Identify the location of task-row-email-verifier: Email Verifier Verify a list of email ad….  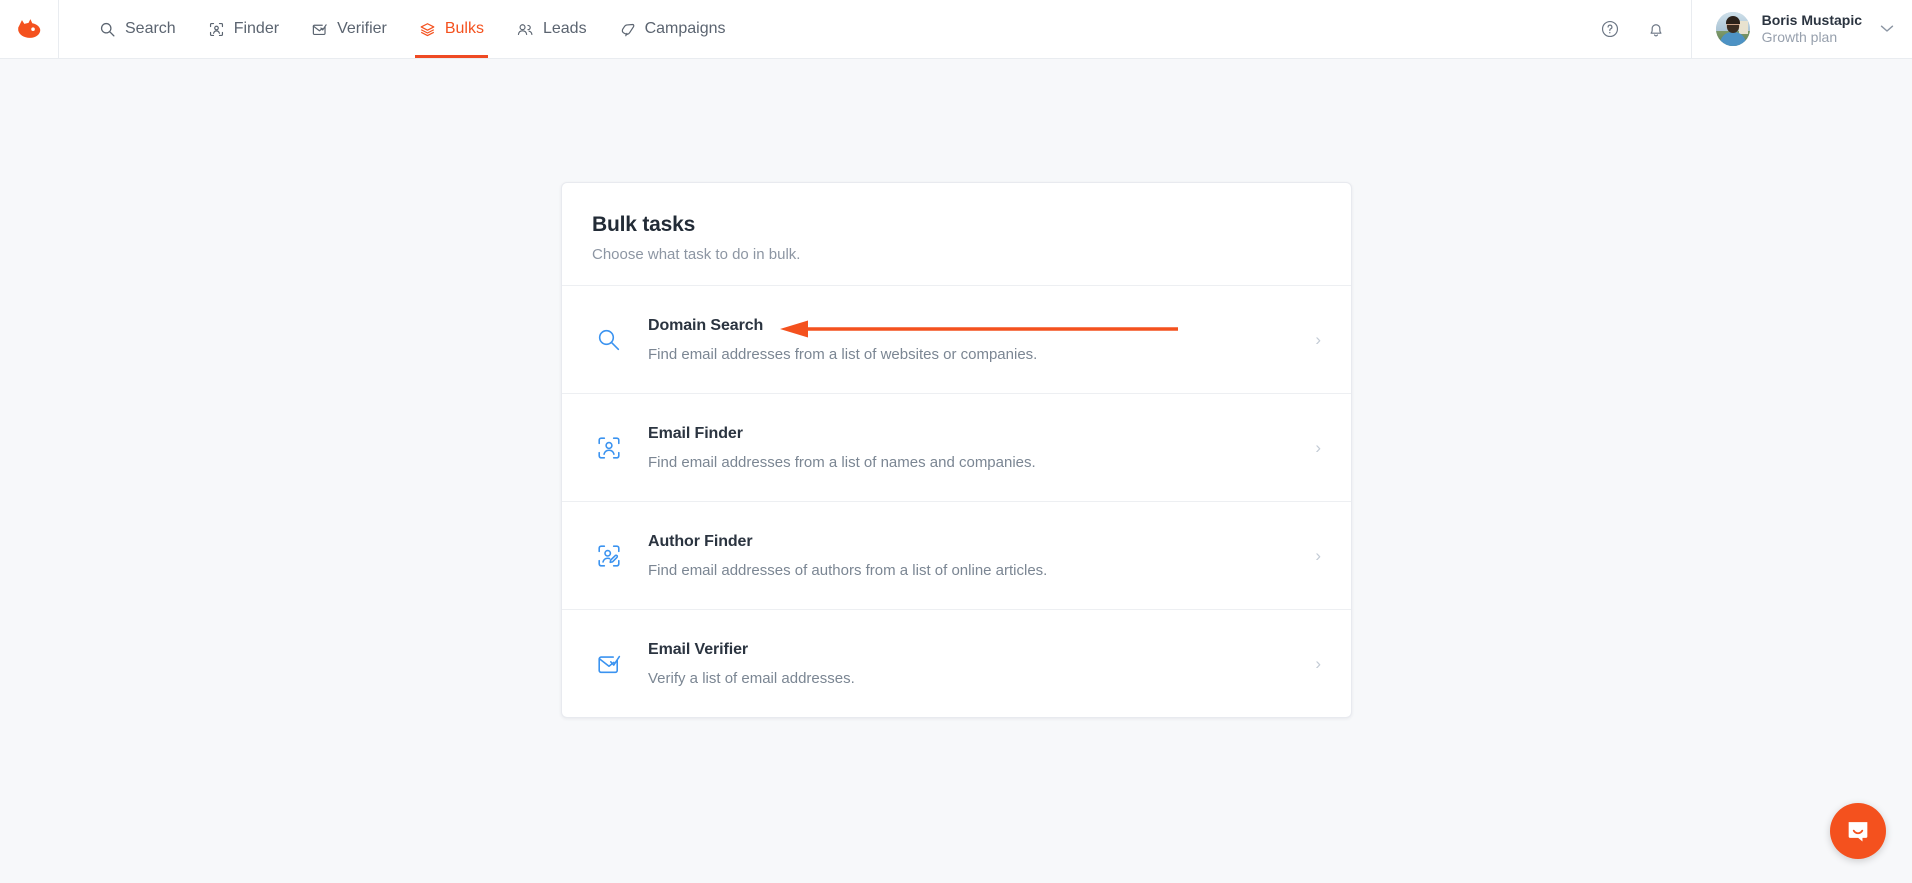
(956, 663).